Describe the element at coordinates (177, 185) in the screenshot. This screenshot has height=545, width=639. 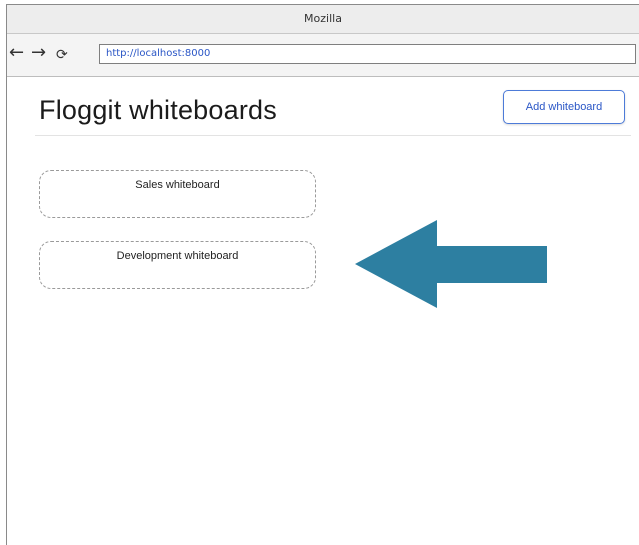
I see `whiteboard-card-label: Sales whiteboard` at that location.